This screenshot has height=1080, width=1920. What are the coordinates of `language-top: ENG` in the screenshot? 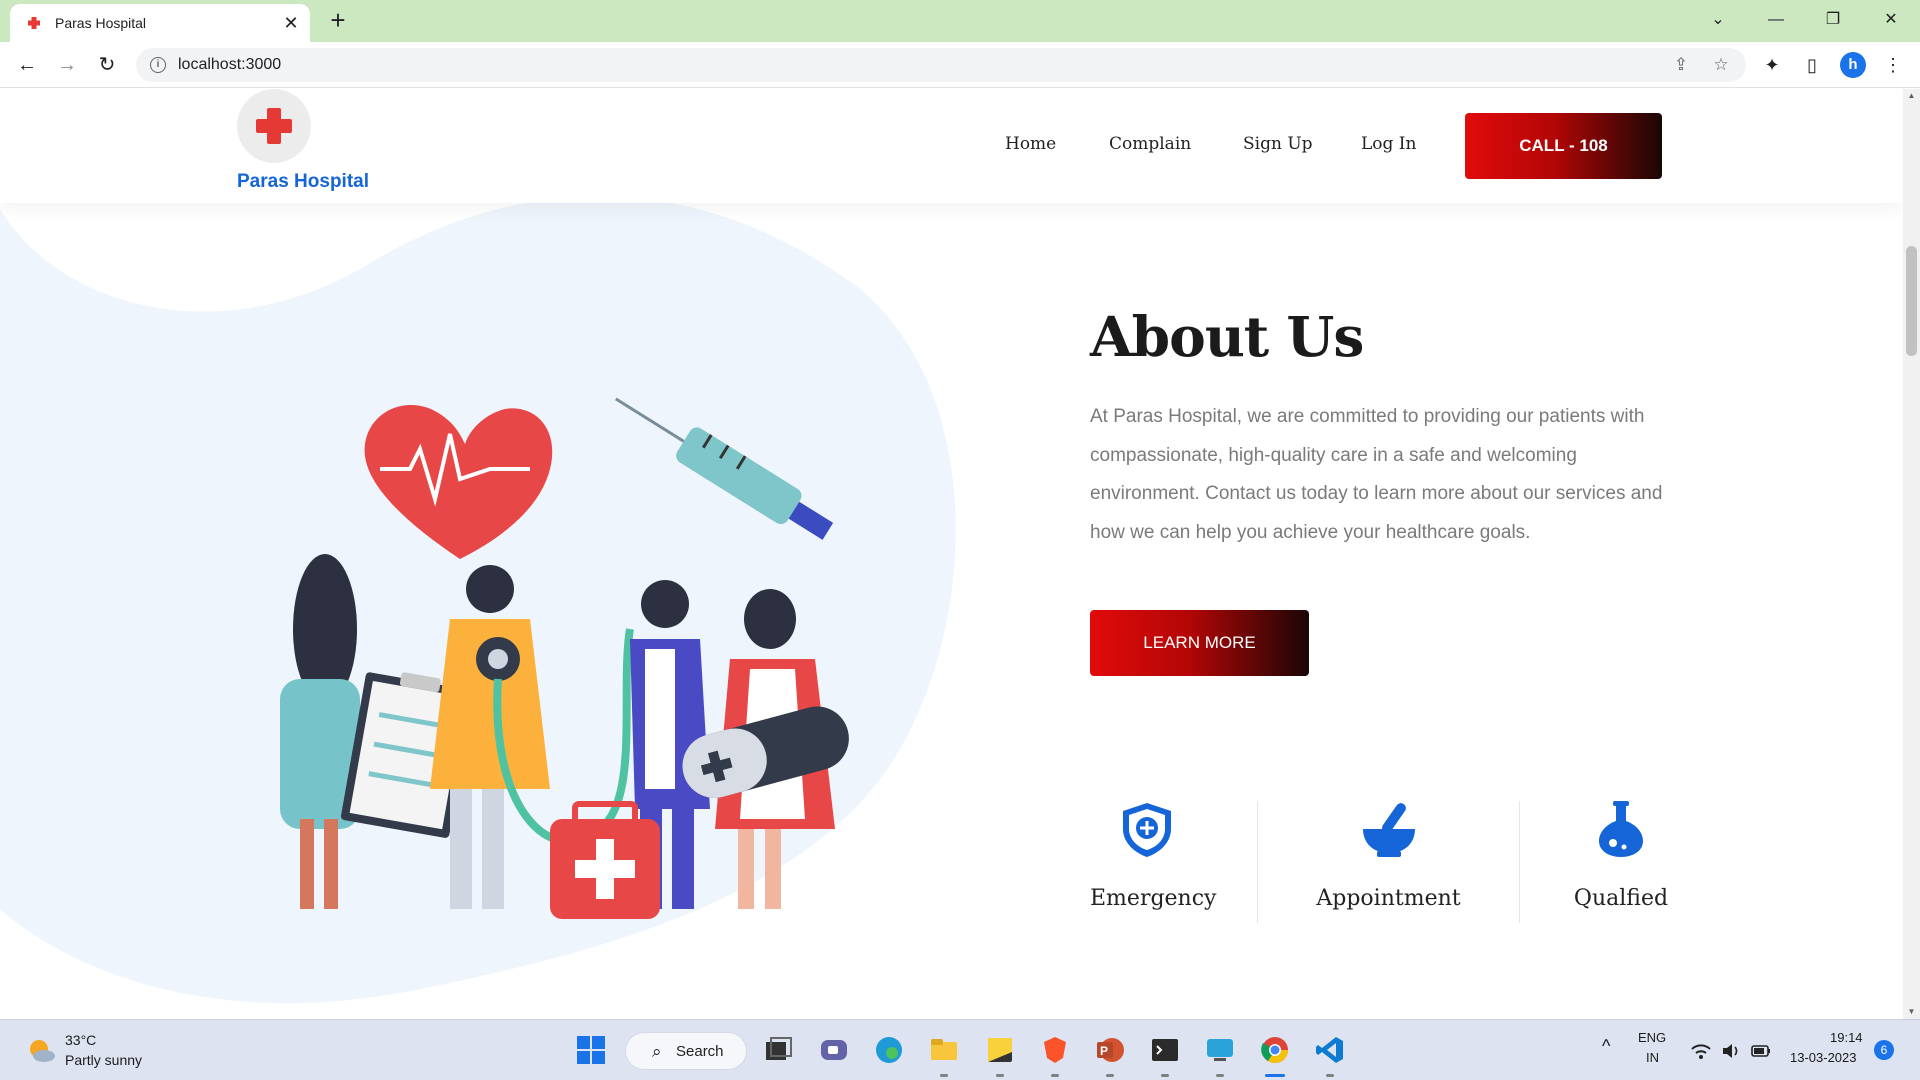 It's located at (1652, 1037).